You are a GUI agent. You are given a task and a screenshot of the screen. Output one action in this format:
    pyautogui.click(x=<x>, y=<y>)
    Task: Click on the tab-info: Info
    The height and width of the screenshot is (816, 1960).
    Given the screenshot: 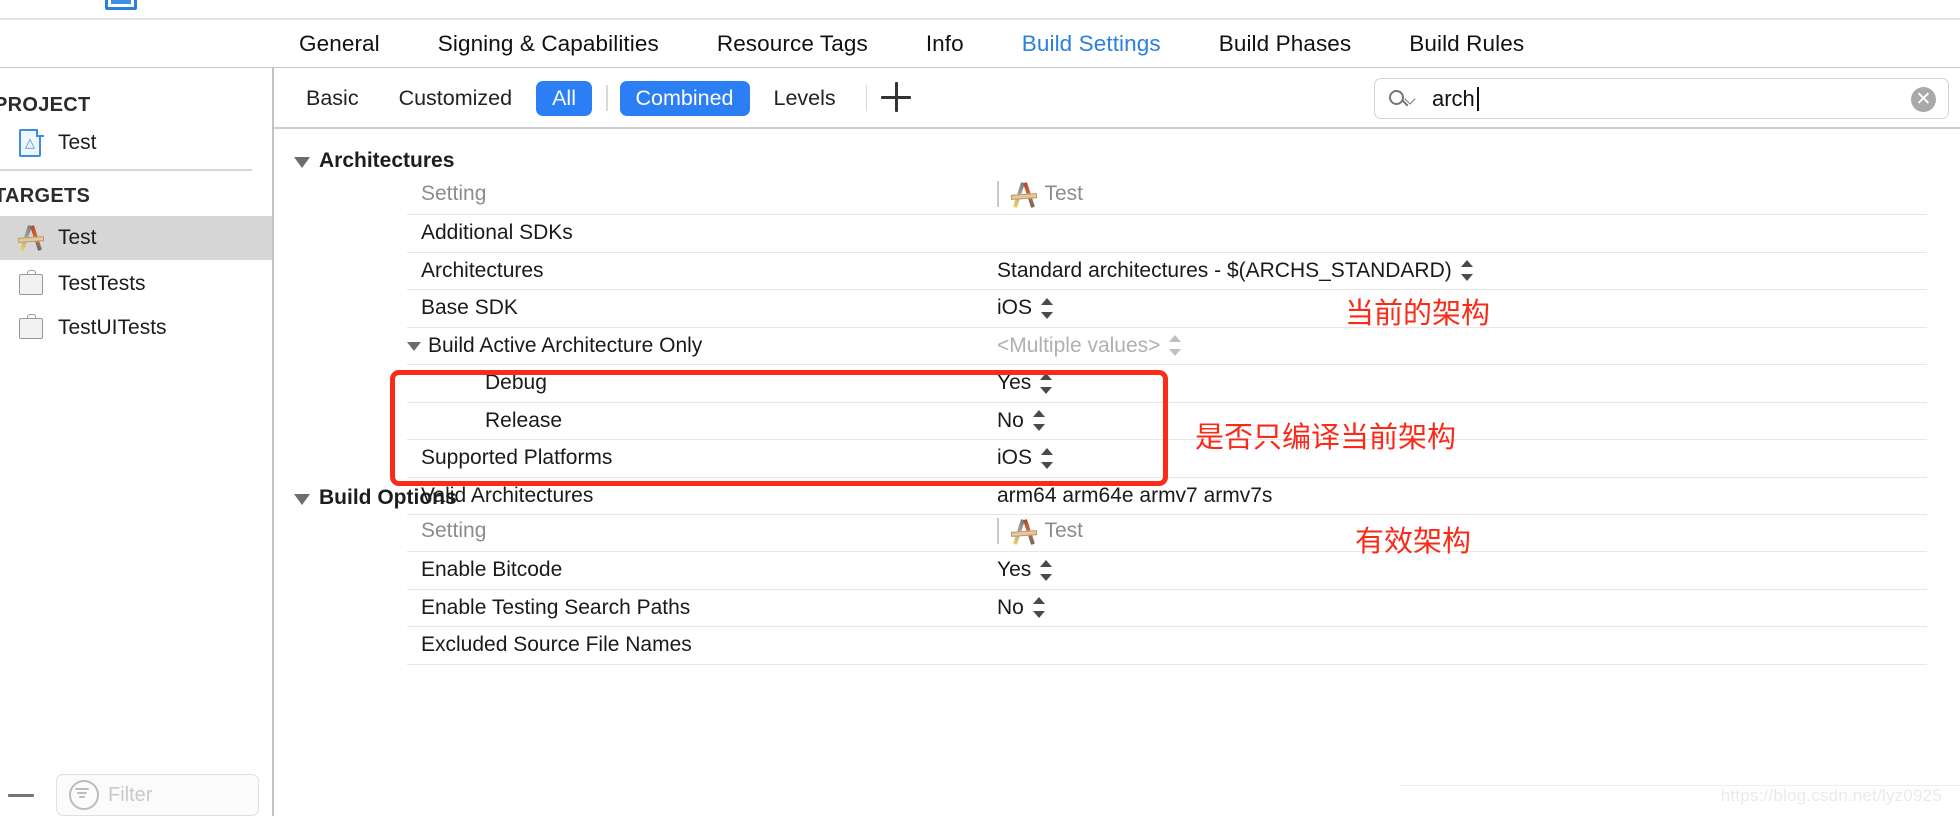 What is the action you would take?
    pyautogui.click(x=945, y=44)
    